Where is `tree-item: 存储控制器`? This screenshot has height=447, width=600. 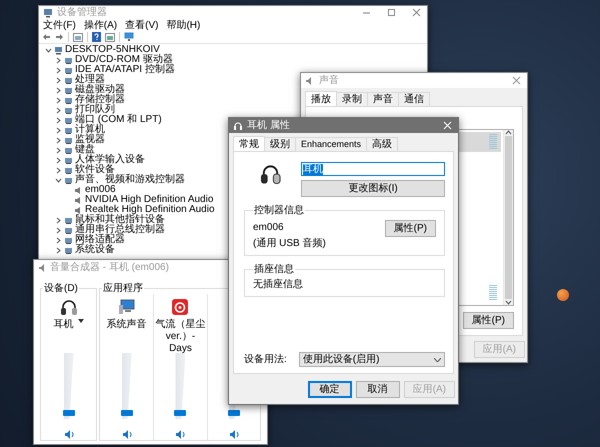
tree-item: 存储控制器 is located at coordinates (100, 100).